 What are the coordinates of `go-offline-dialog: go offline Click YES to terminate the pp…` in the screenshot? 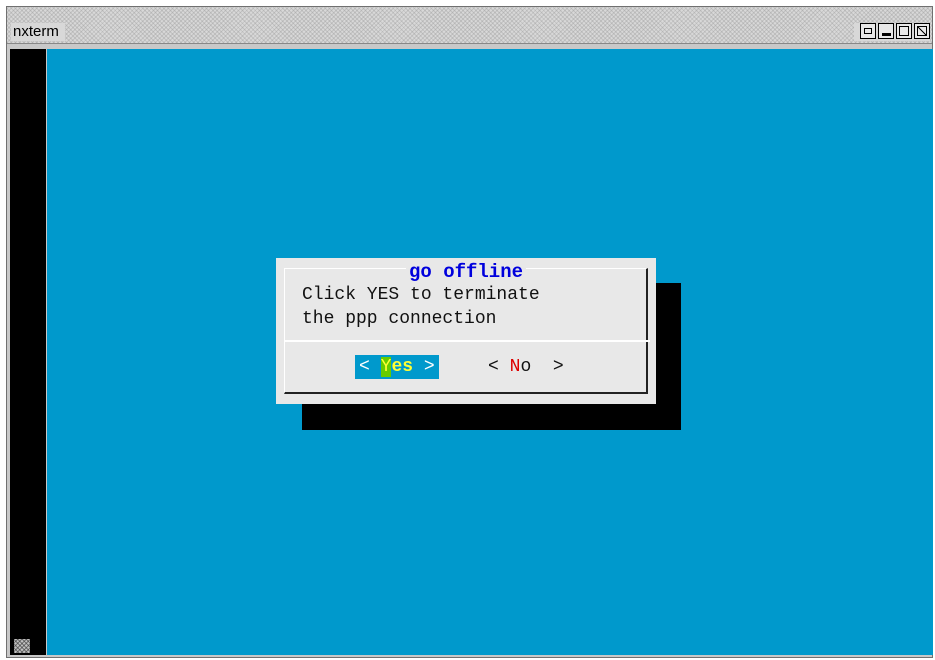 It's located at (466, 331).